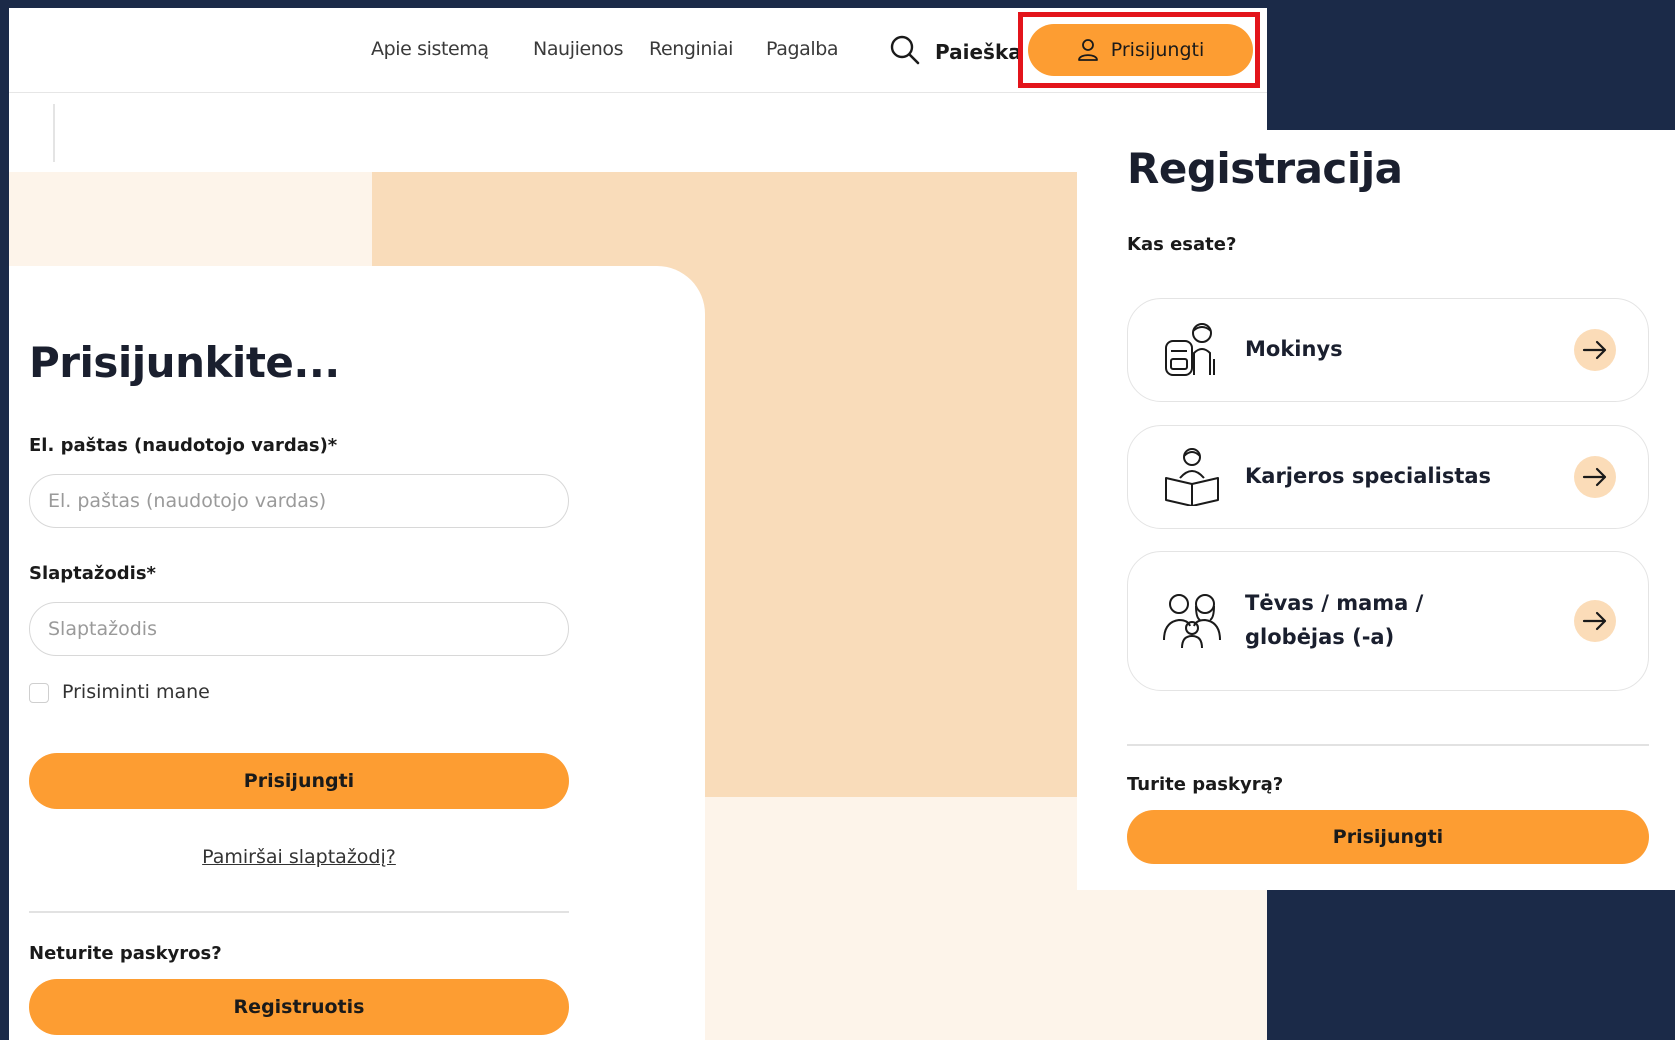  Describe the element at coordinates (54, 133) in the screenshot. I see `subbar-divider` at that location.